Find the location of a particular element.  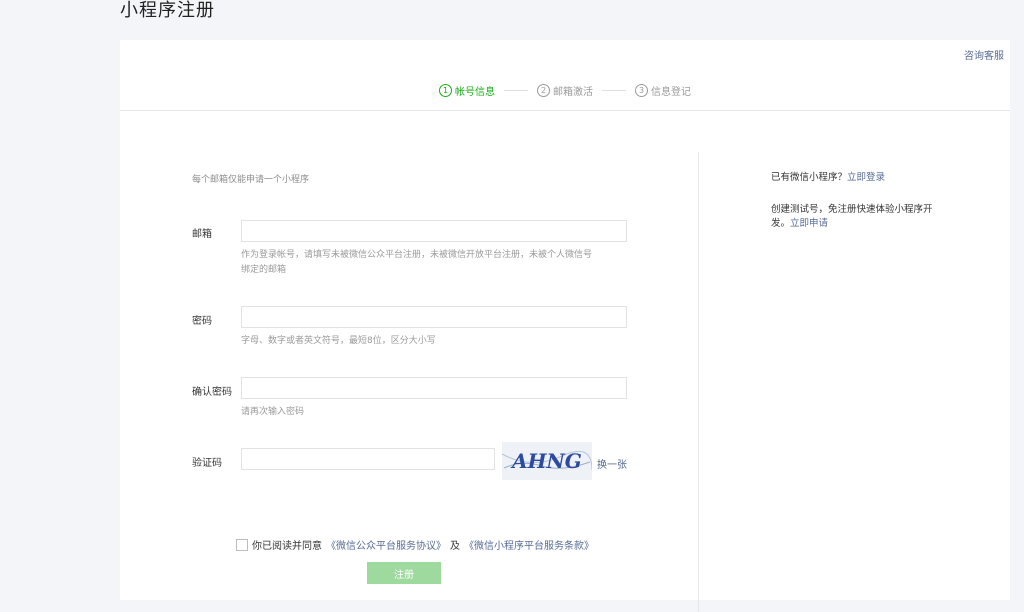

test-account-text: 创建测试号，免注册快速体验小程序开 is located at coordinates (852, 209).